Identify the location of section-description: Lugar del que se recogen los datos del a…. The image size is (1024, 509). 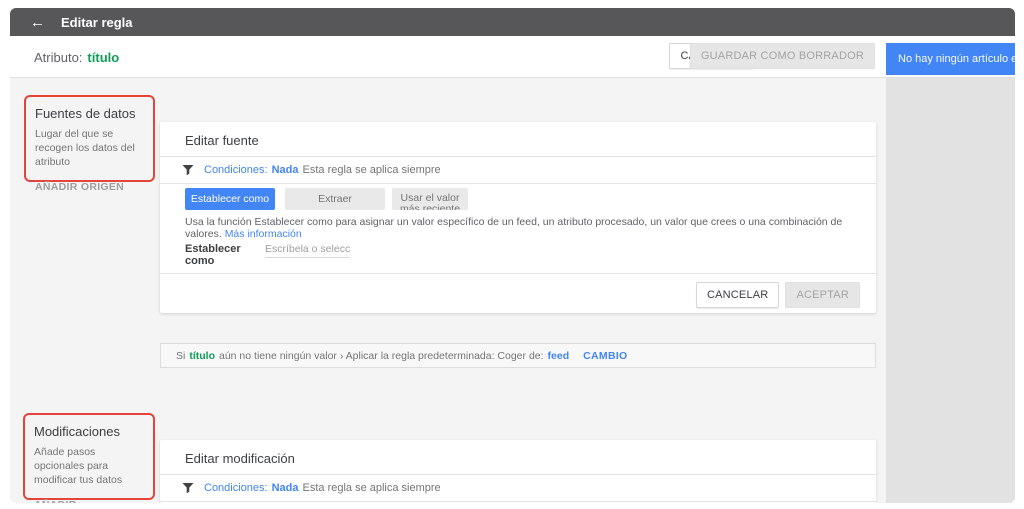
(85, 148).